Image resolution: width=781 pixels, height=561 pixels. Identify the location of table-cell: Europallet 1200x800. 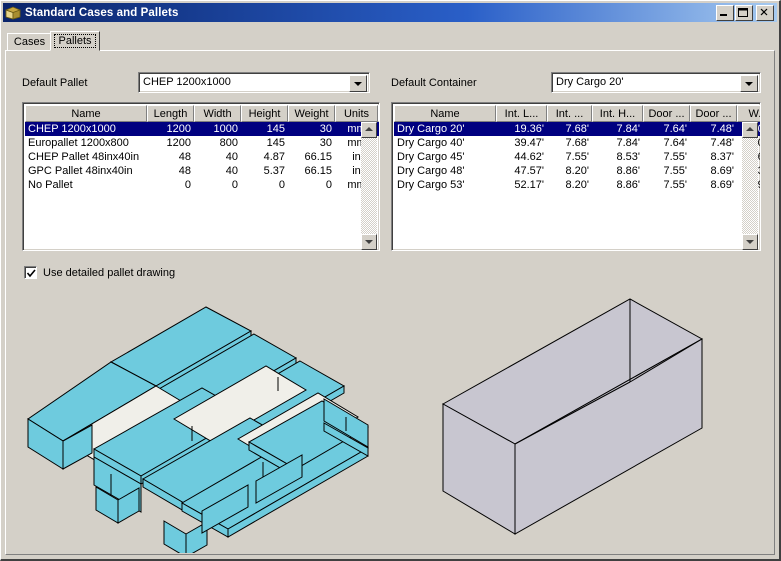
(78, 143).